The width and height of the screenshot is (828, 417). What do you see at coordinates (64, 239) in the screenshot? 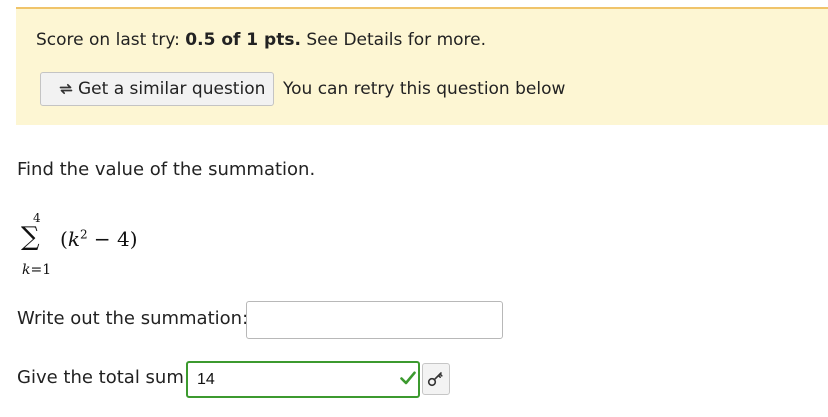
I see `summand-open: (` at bounding box center [64, 239].